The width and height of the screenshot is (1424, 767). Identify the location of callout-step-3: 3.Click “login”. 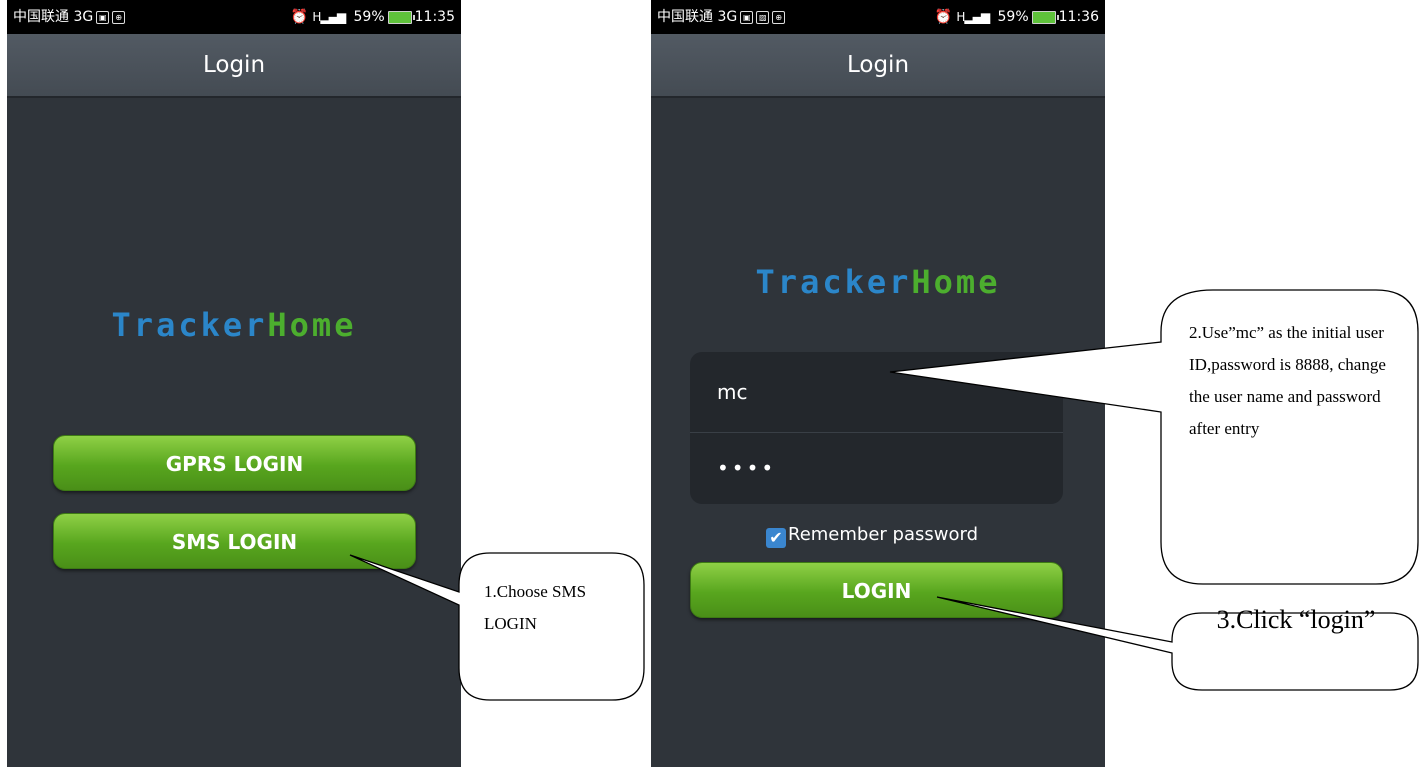
(1296, 619).